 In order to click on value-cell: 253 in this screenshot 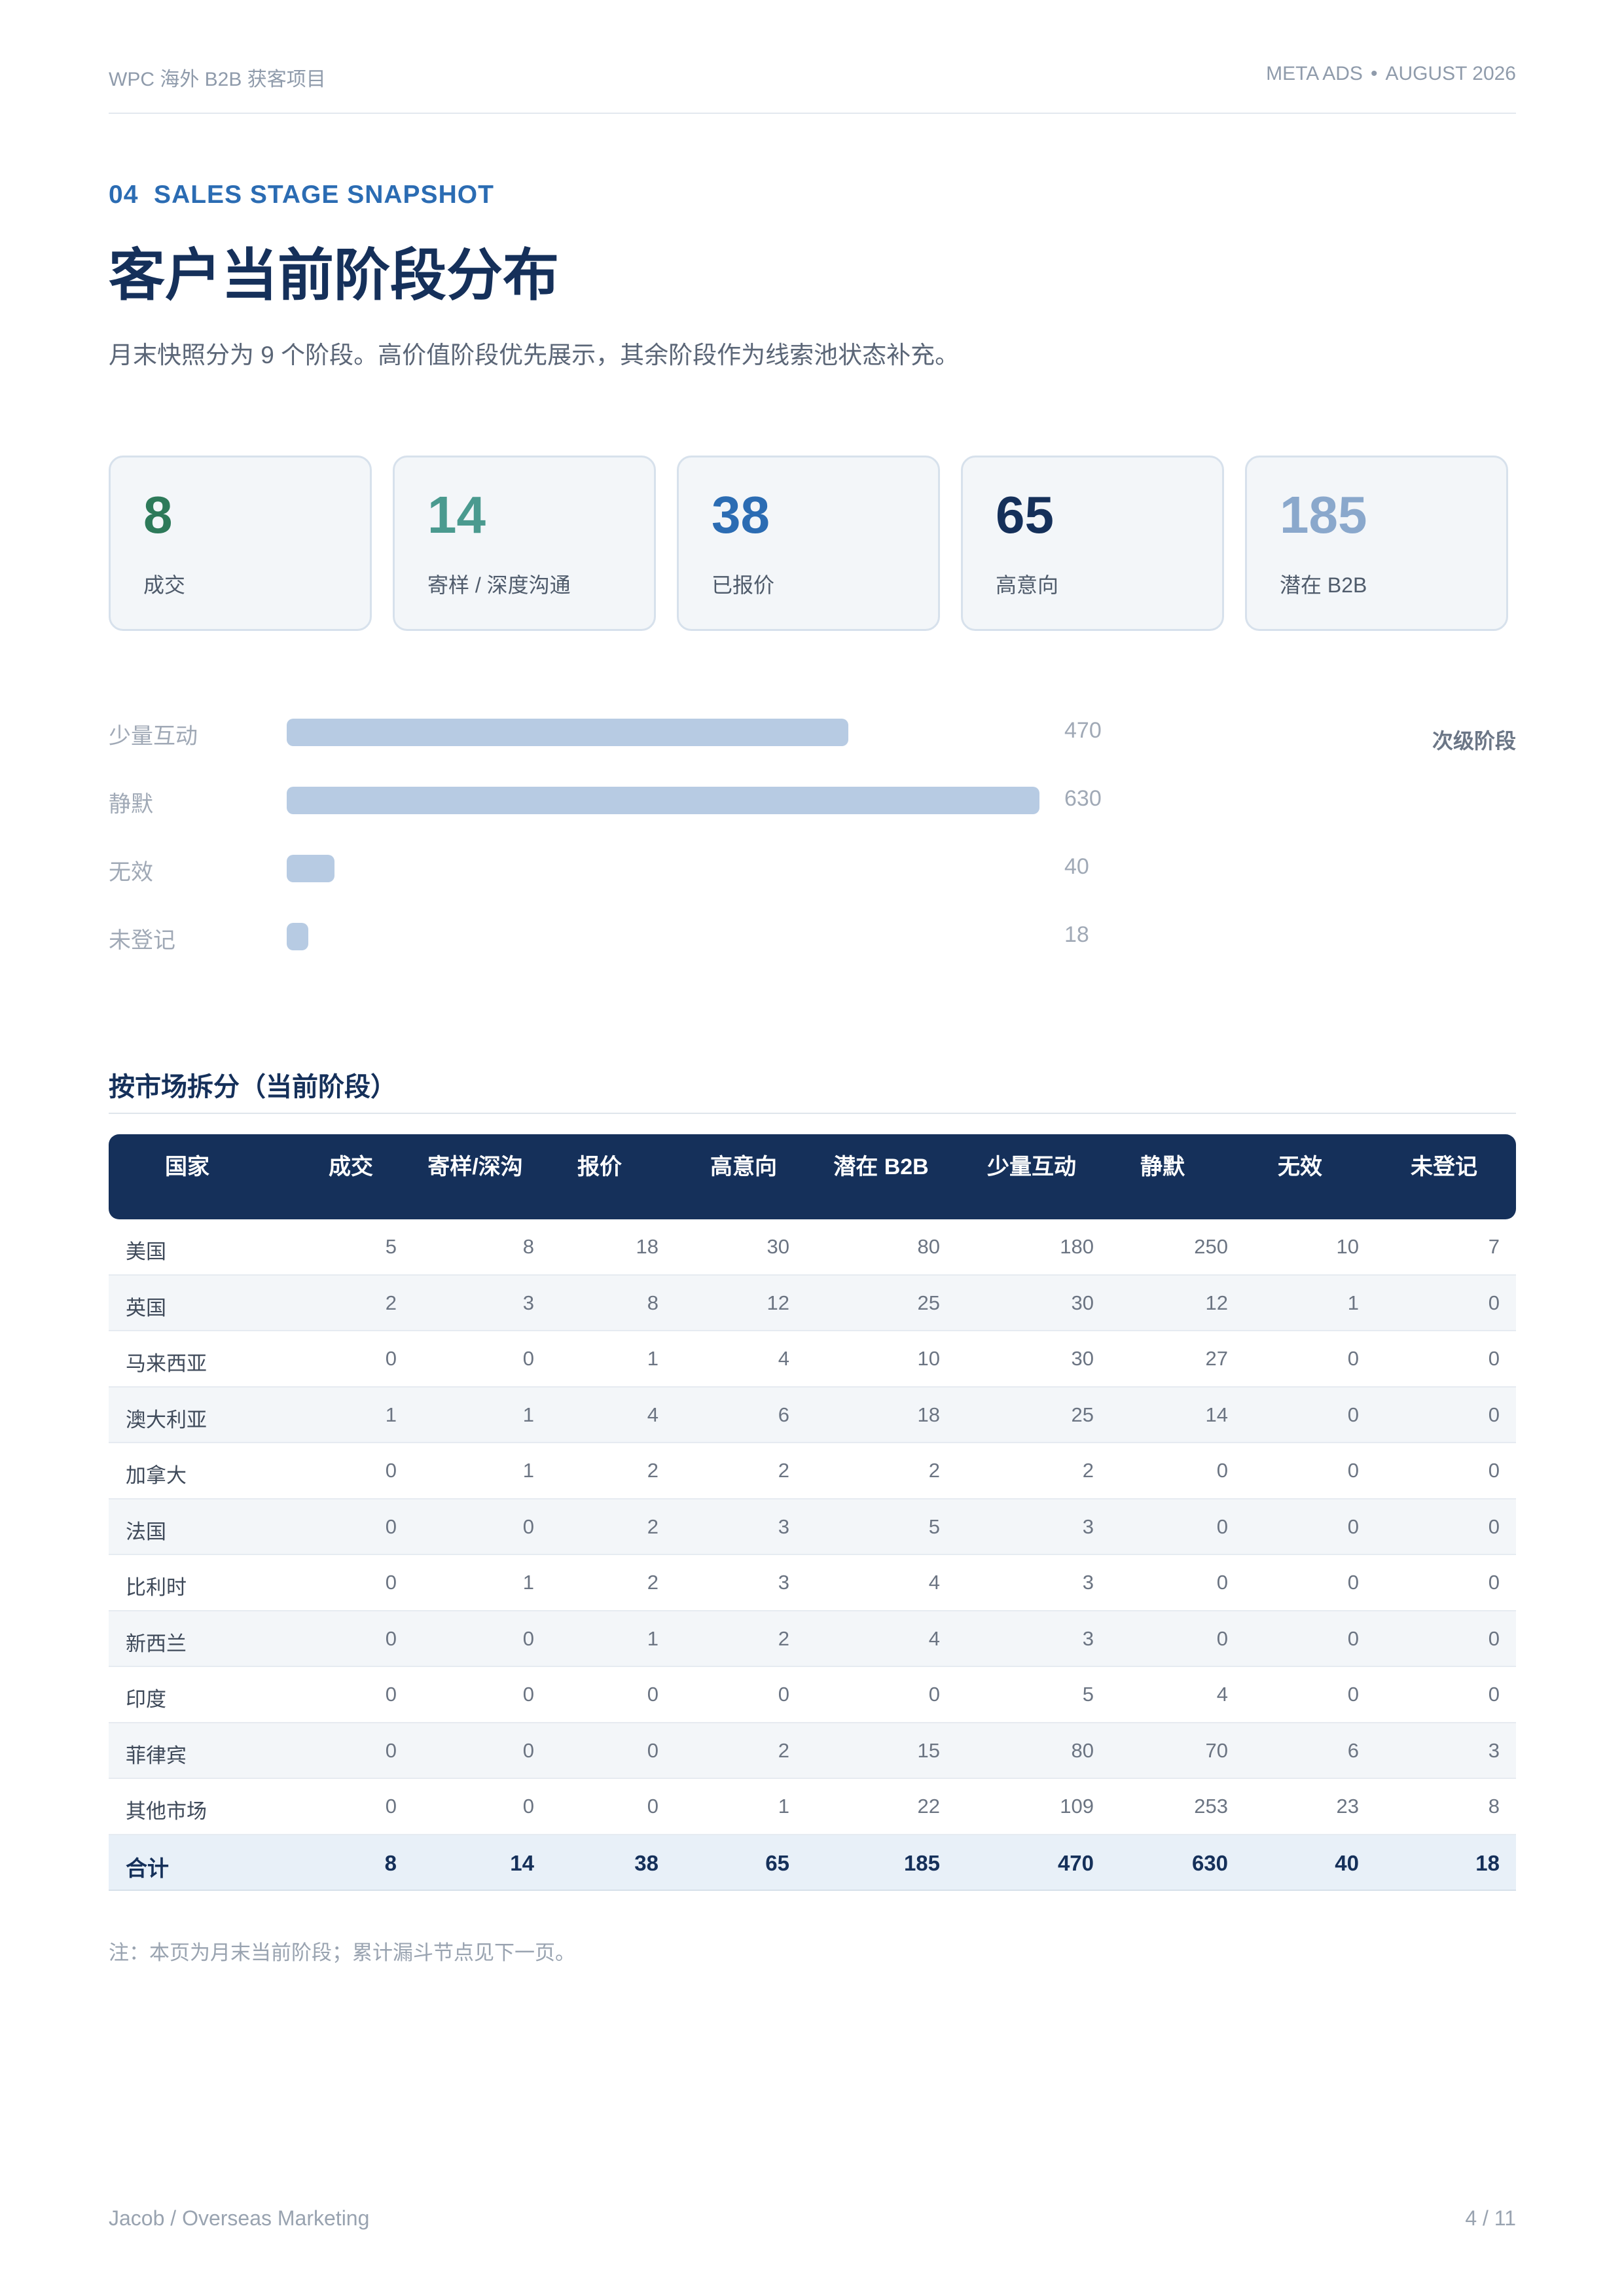, I will do `click(1211, 1807)`.